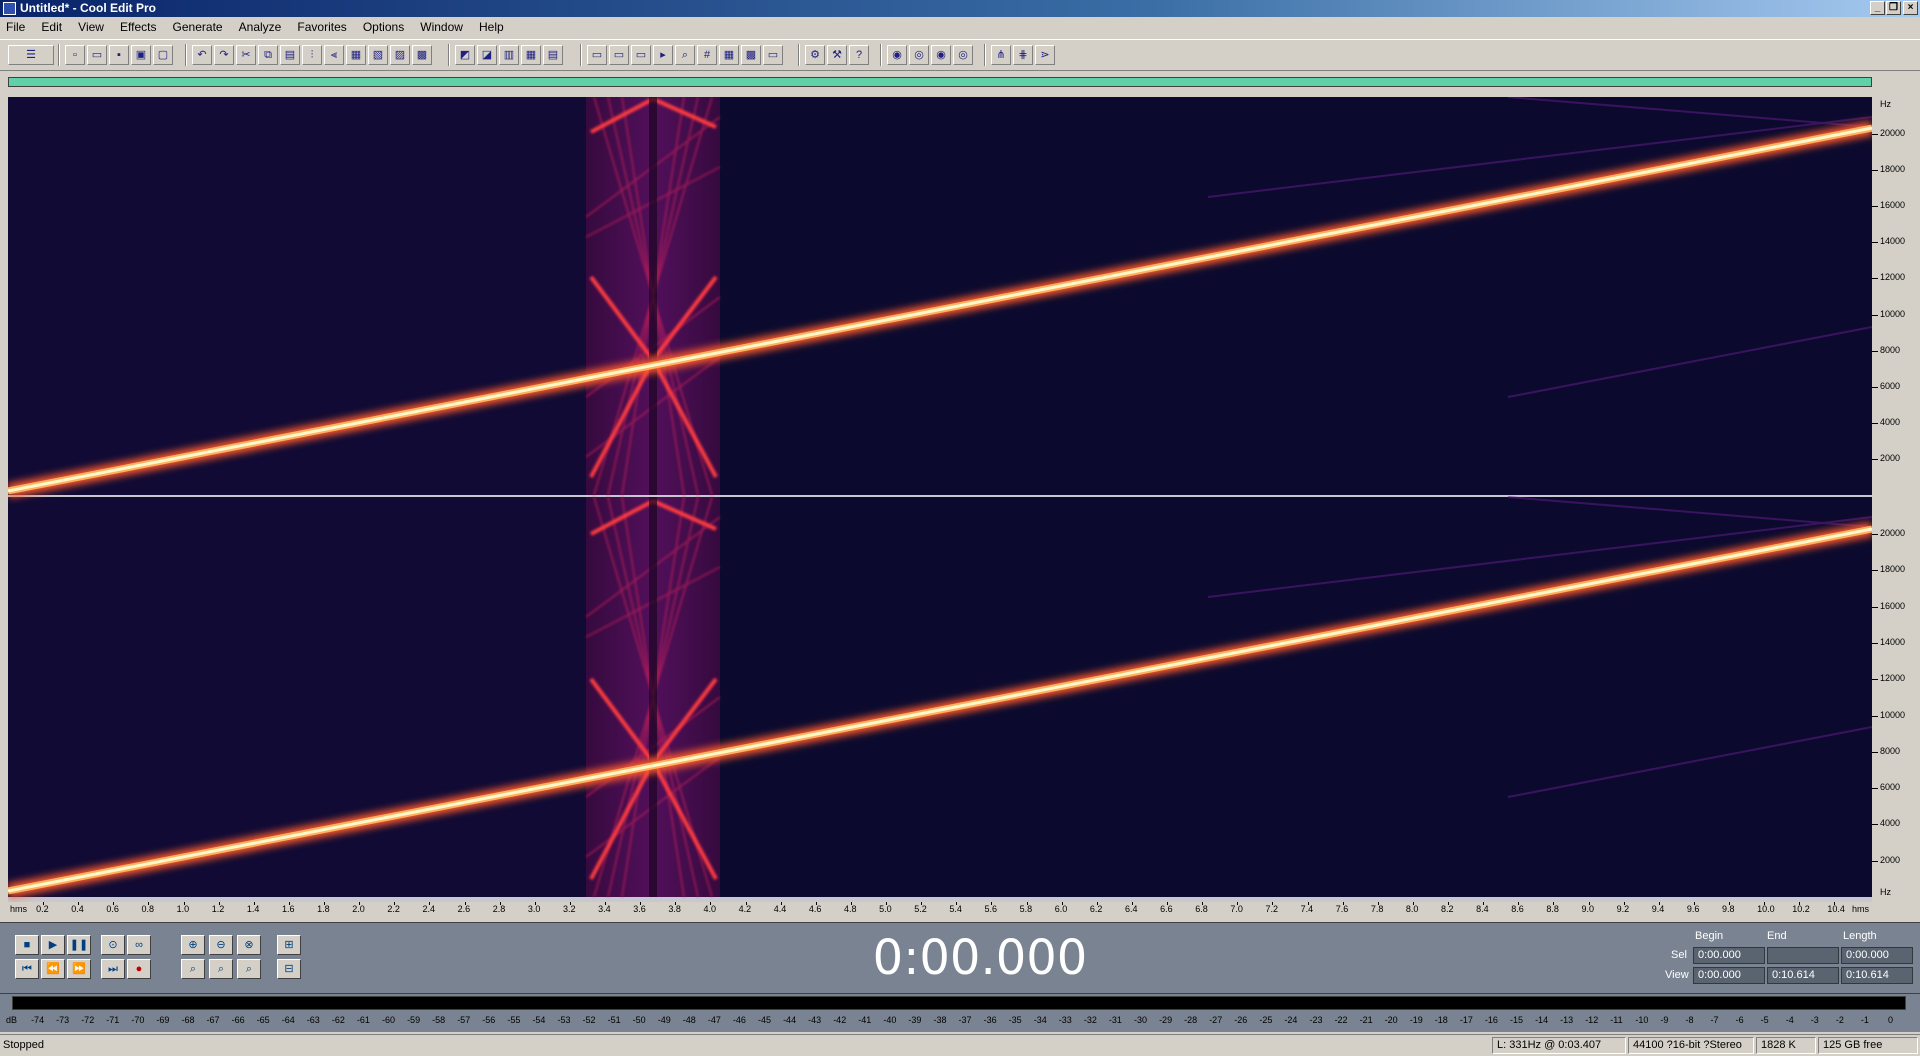  What do you see at coordinates (919, 55) in the screenshot?
I see `cd-2-icon: ◎` at bounding box center [919, 55].